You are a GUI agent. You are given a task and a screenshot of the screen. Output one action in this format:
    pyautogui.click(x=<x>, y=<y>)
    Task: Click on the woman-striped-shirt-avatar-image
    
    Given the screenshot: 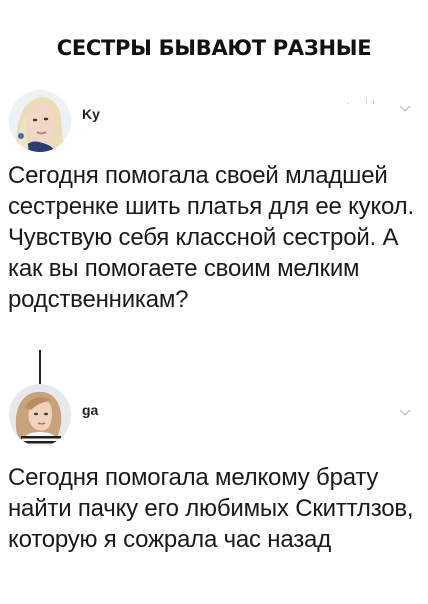 What is the action you would take?
    pyautogui.click(x=40, y=415)
    